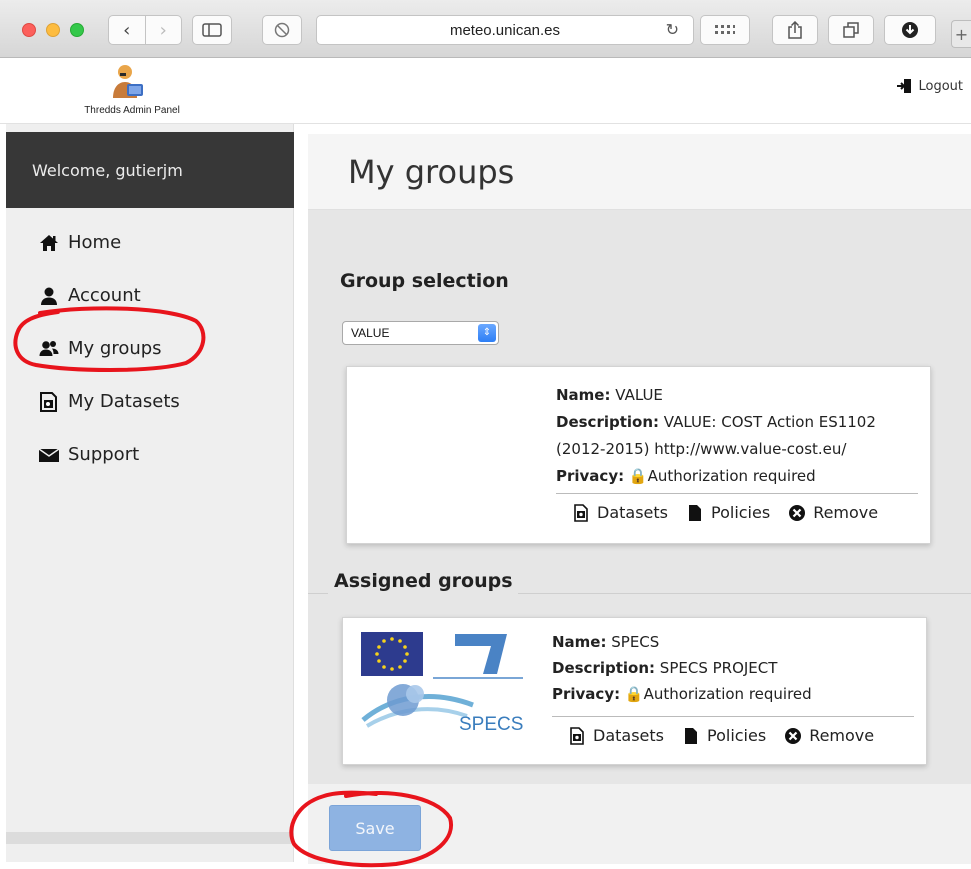 Image resolution: width=971 pixels, height=869 pixels. Describe the element at coordinates (104, 295) in the screenshot. I see `sidebar-item-label: Account` at that location.